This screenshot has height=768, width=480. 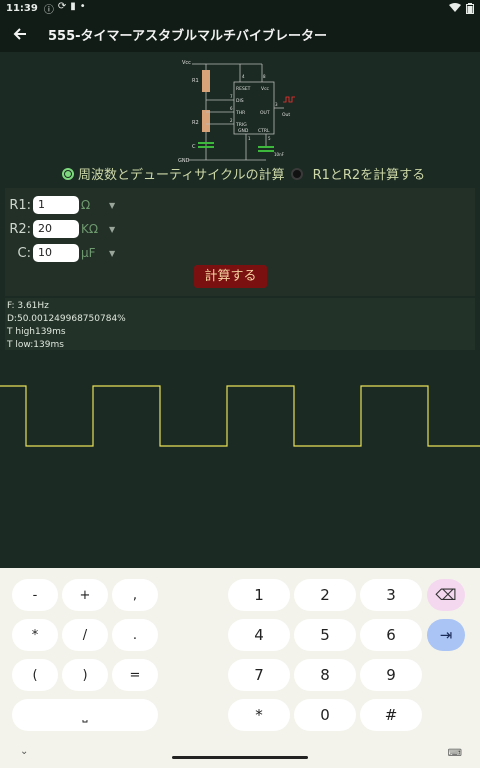 I want to click on key-space: ⎵, so click(x=85, y=715).